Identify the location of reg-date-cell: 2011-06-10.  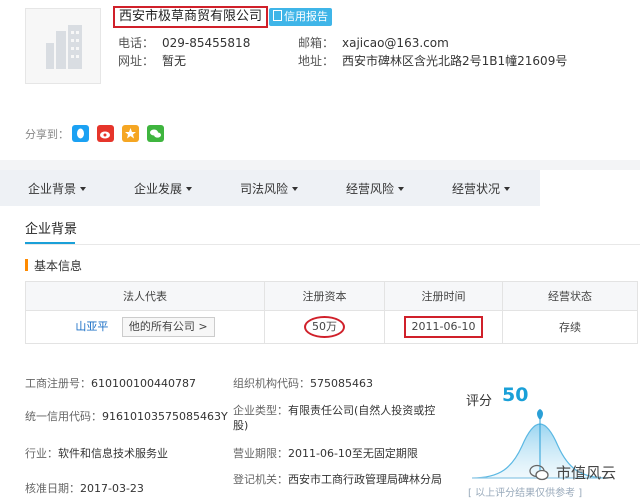
(443, 327).